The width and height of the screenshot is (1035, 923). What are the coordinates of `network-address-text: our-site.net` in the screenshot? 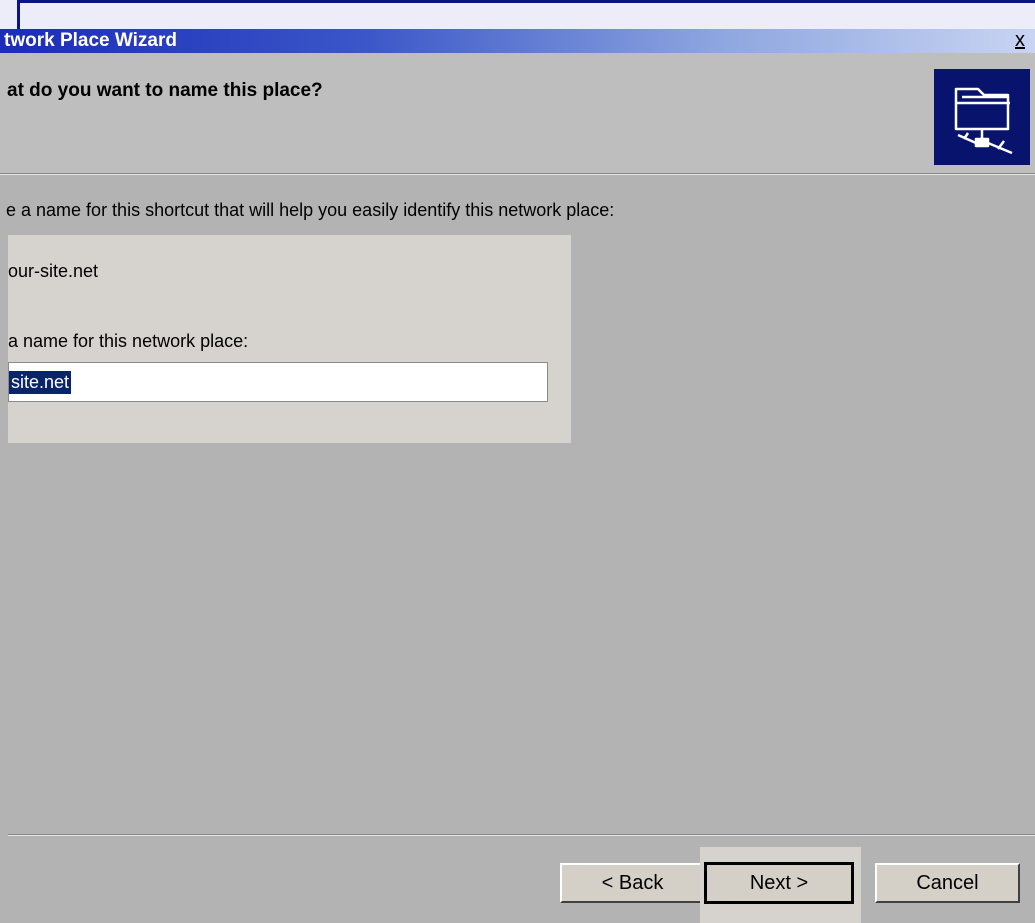 It's located at (53, 271).